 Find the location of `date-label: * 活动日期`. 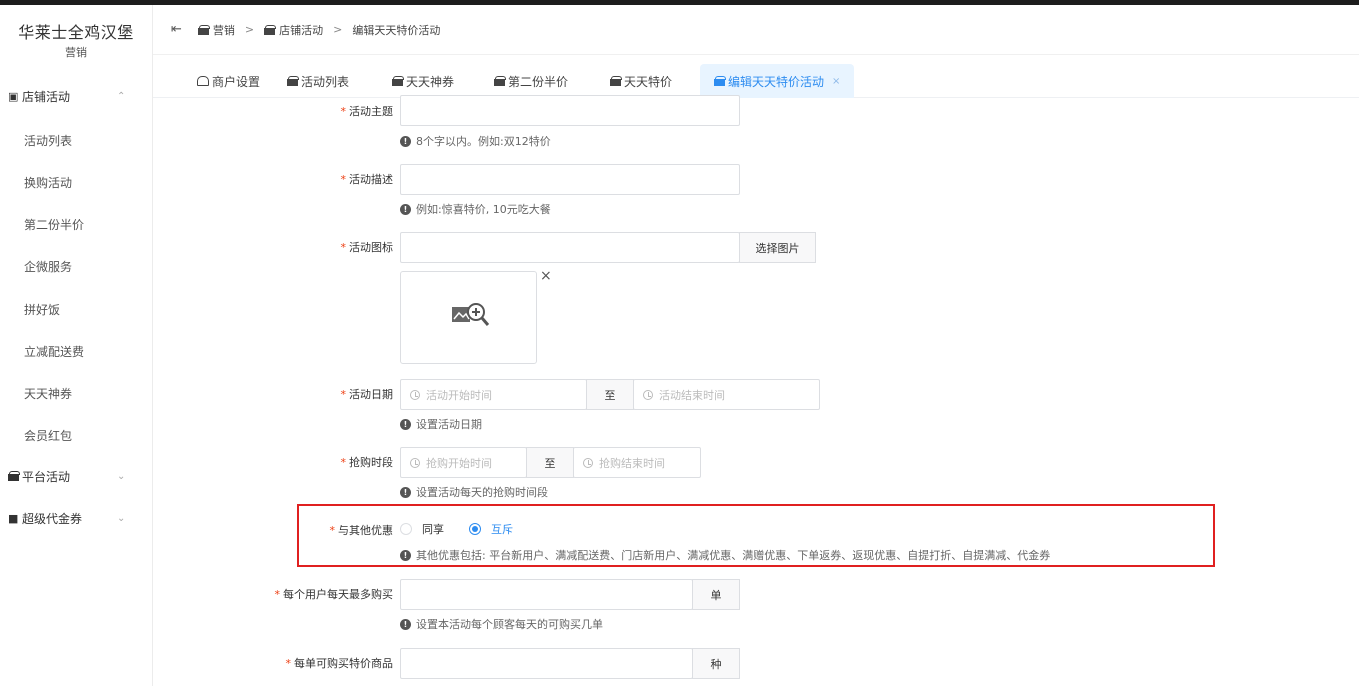

date-label: * 活动日期 is located at coordinates (367, 394).